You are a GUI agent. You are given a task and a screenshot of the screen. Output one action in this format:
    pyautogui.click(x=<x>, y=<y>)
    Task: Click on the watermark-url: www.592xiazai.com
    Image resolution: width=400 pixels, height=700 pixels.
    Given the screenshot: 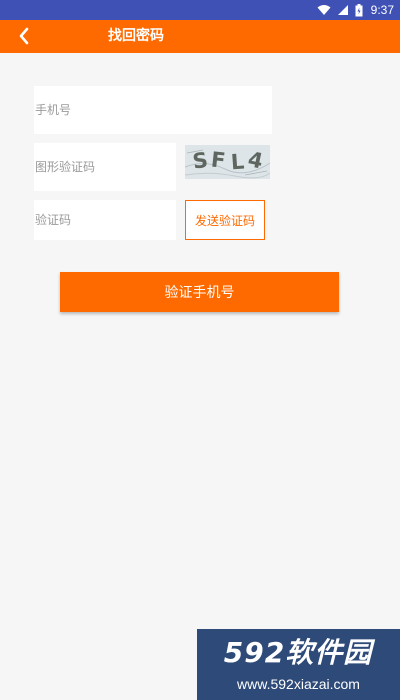 What is the action you would take?
    pyautogui.click(x=298, y=684)
    